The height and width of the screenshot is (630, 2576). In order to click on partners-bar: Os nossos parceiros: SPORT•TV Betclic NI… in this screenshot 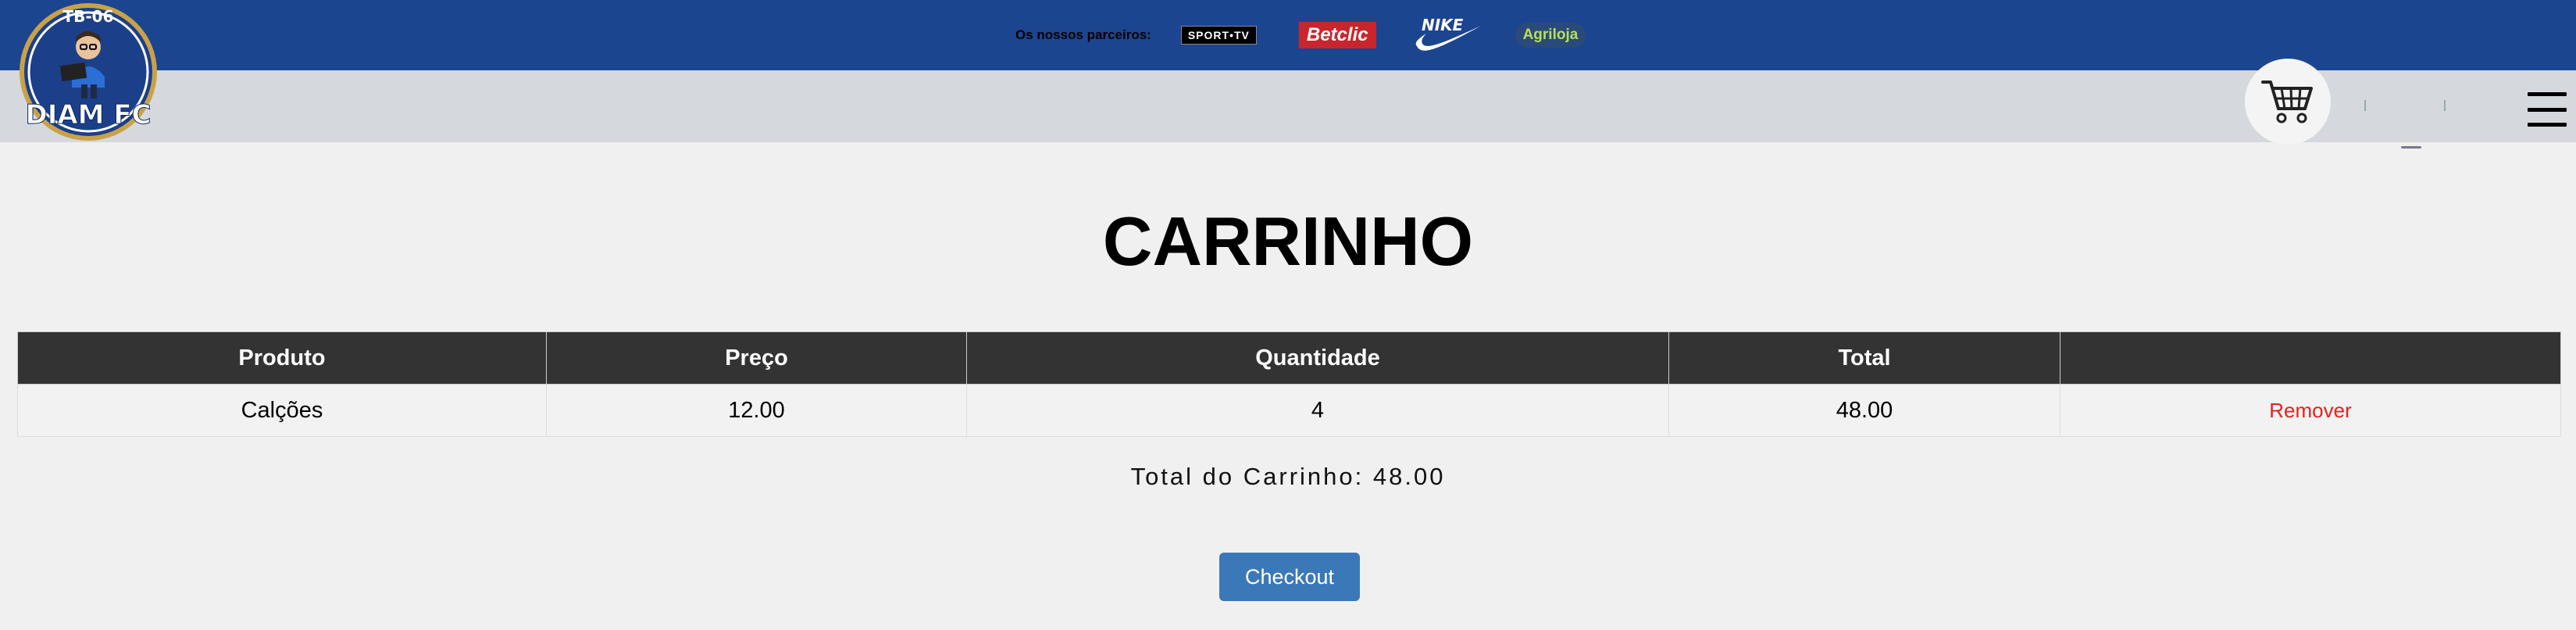, I will do `click(1288, 35)`.